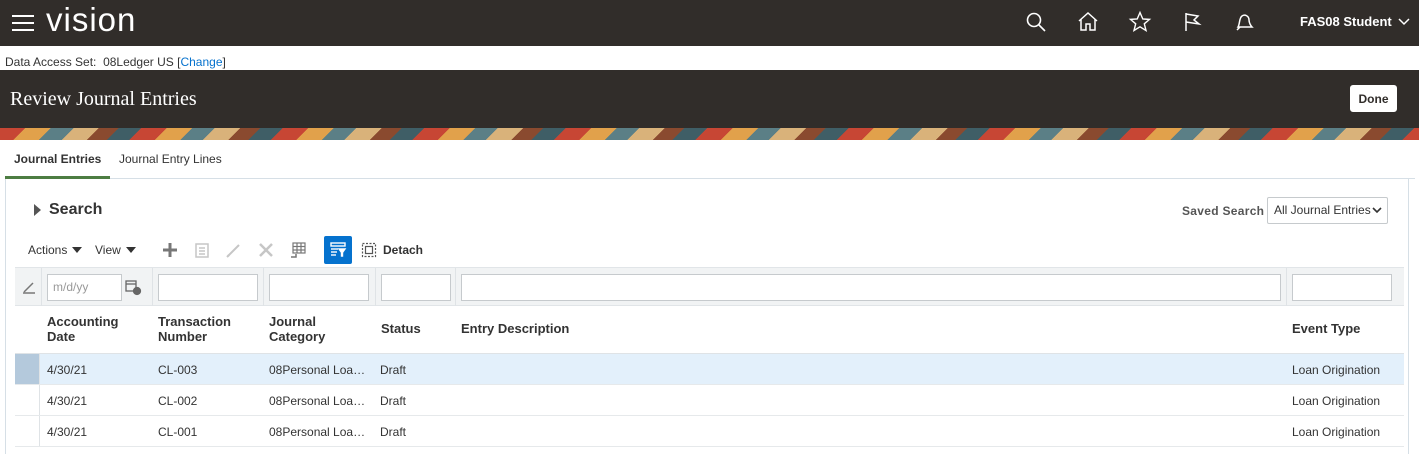 The image size is (1419, 454). I want to click on column-header-event-type: Event Type, so click(1326, 328).